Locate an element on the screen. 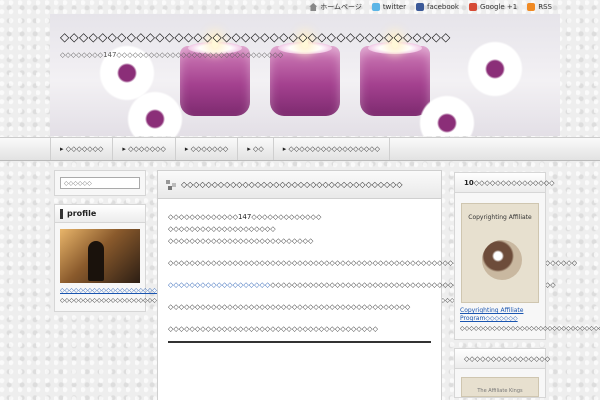 The width and height of the screenshot is (600, 400). google-plus-link-label: Google +1 is located at coordinates (499, 7).